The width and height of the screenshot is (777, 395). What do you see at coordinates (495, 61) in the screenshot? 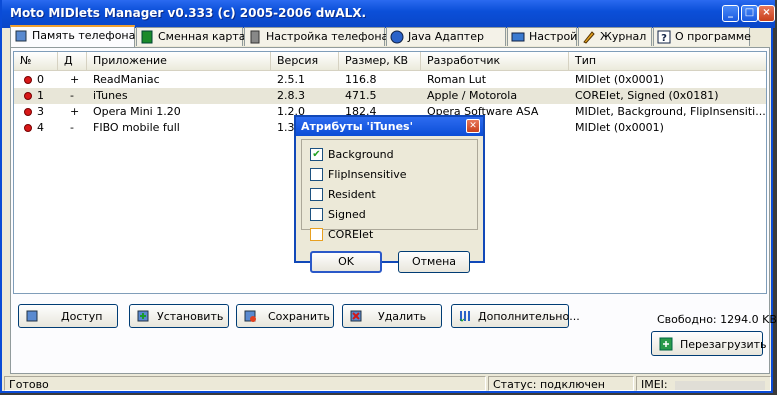
I see `col-developer: Разработчик` at bounding box center [495, 61].